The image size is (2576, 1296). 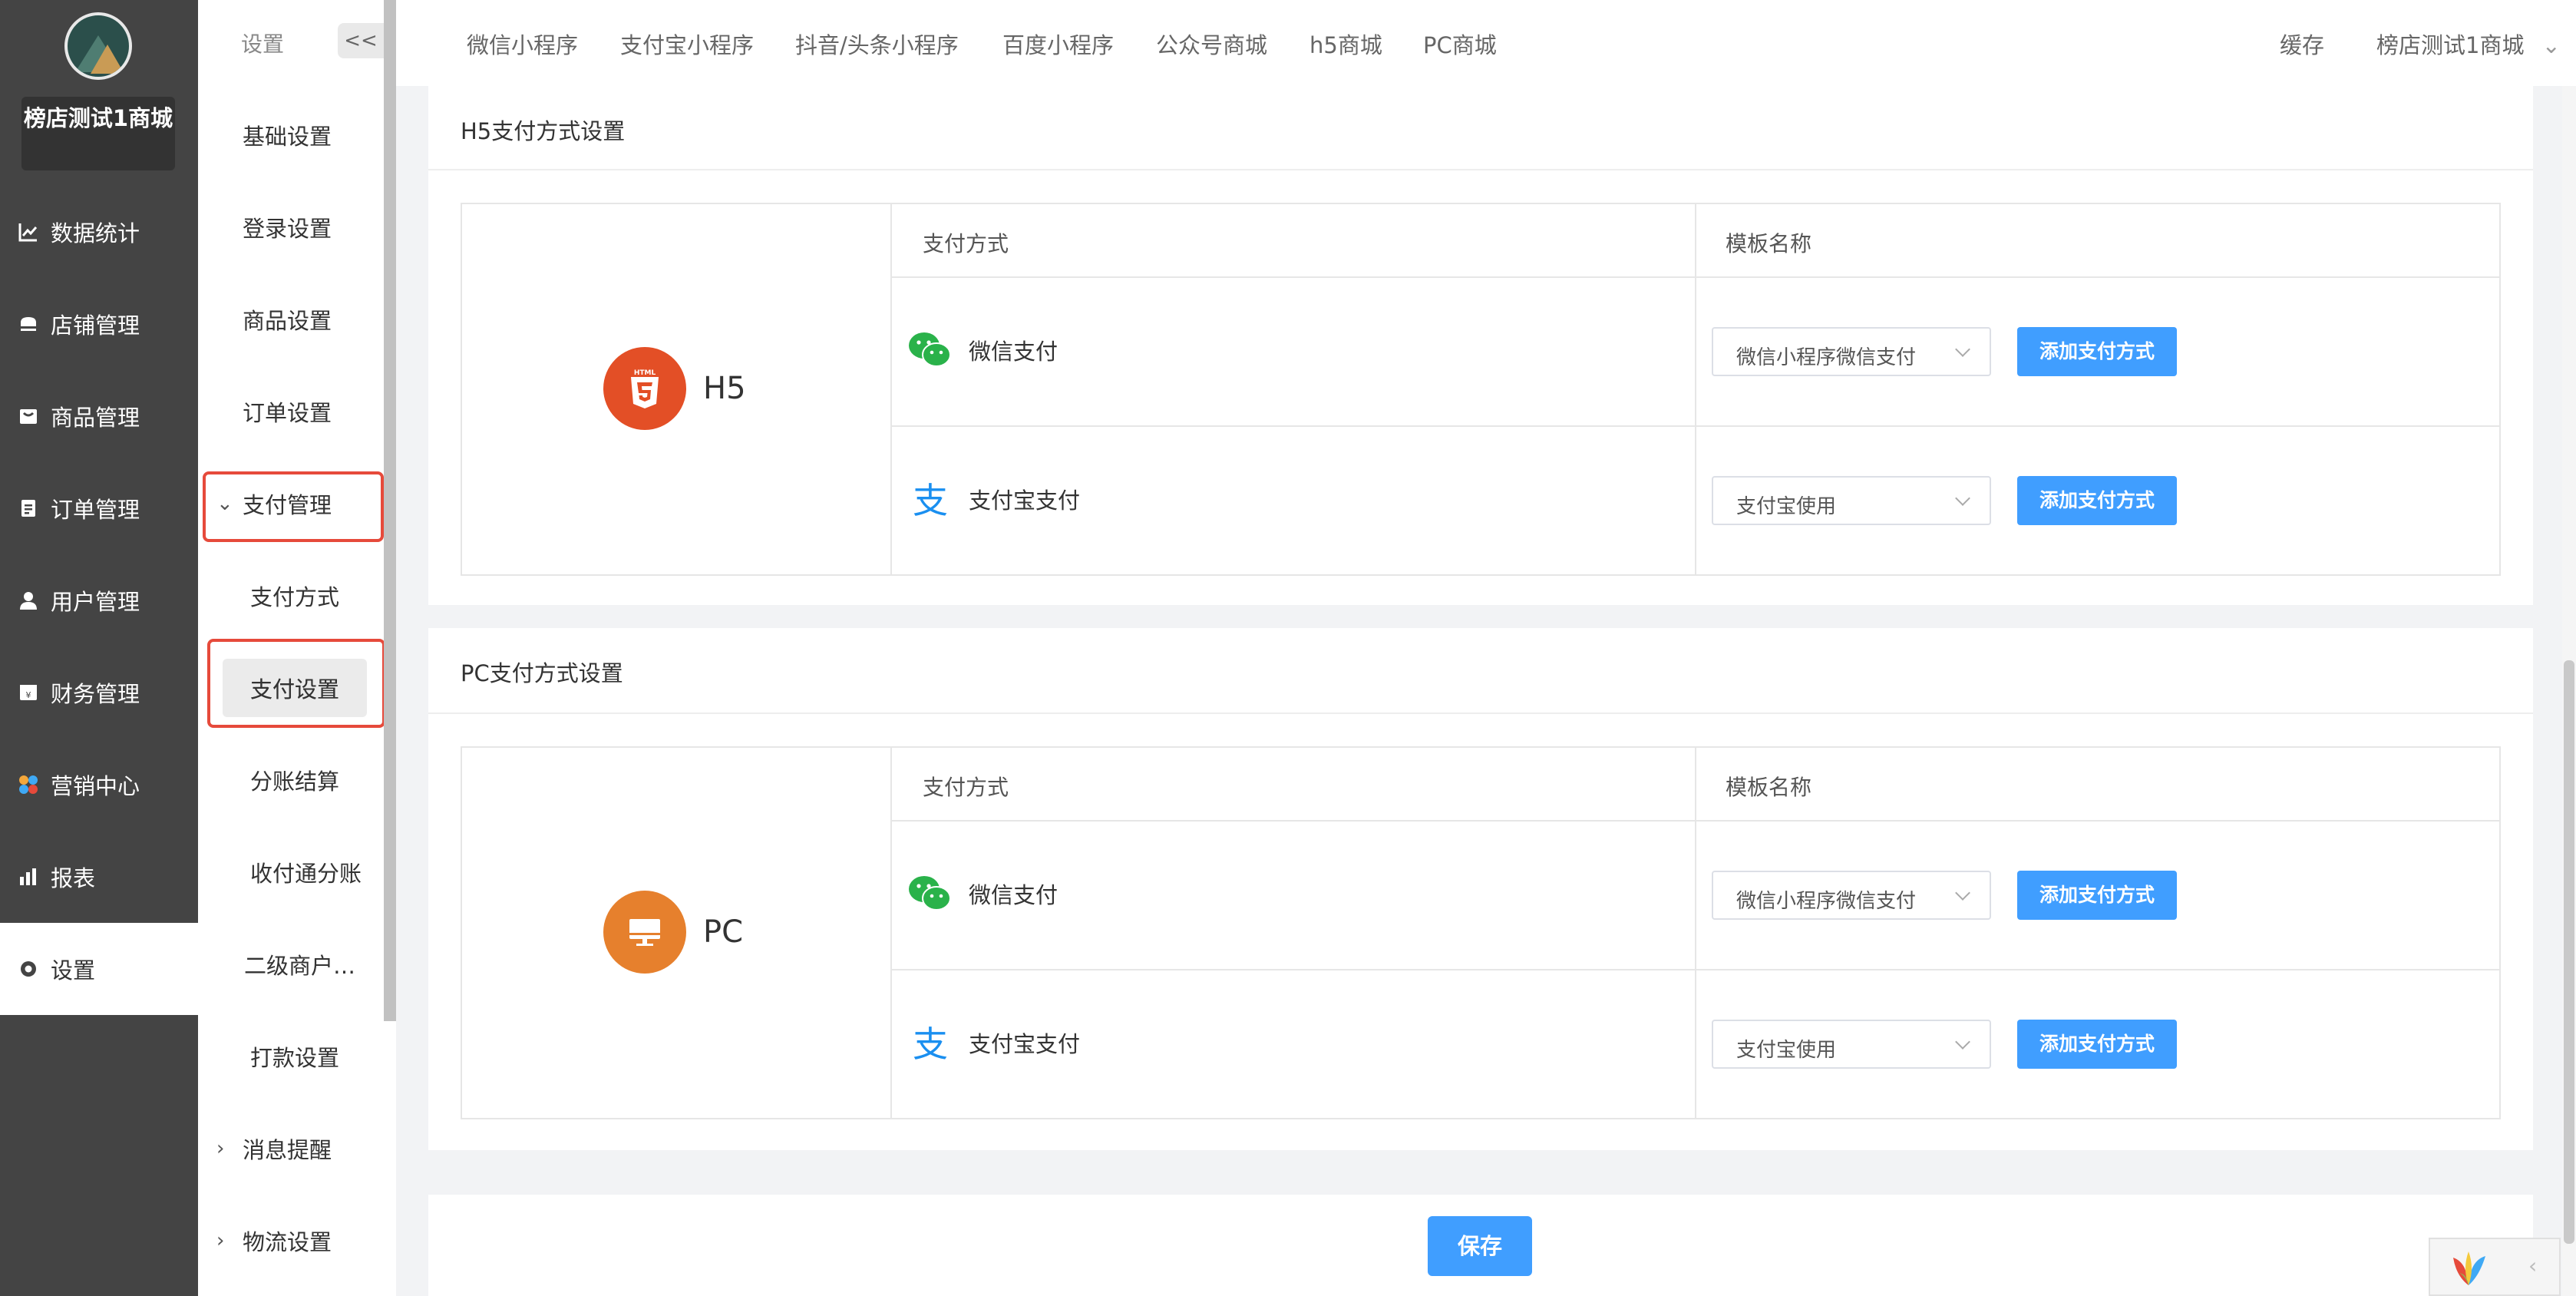 What do you see at coordinates (95, 786) in the screenshot?
I see `sidebar-item-label: 营销中心` at bounding box center [95, 786].